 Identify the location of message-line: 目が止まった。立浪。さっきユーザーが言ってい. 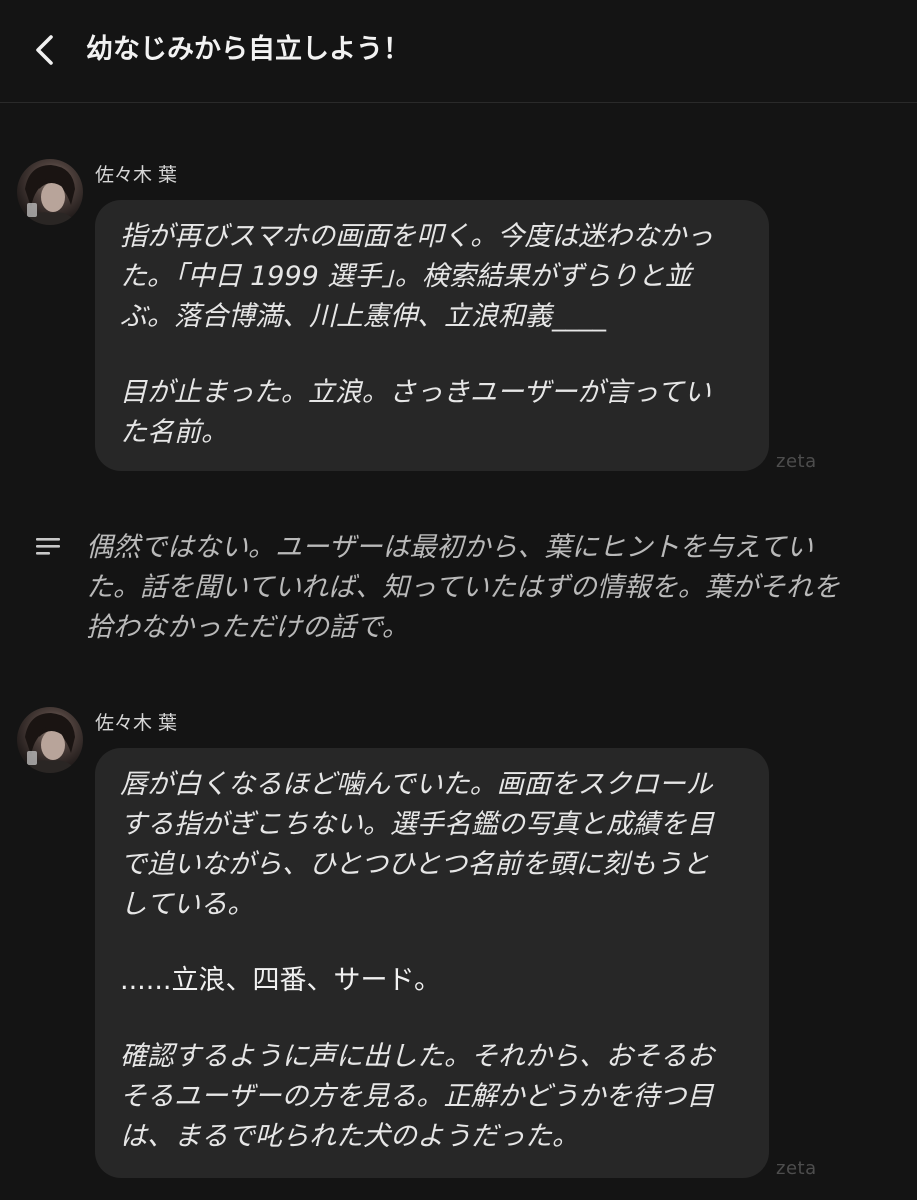
(416, 392).